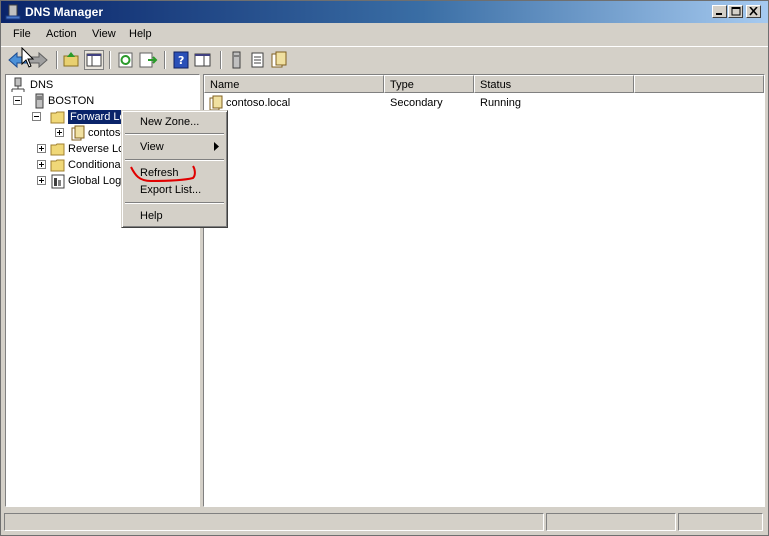 The height and width of the screenshot is (536, 769). I want to click on record-list-icon, so click(258, 60).